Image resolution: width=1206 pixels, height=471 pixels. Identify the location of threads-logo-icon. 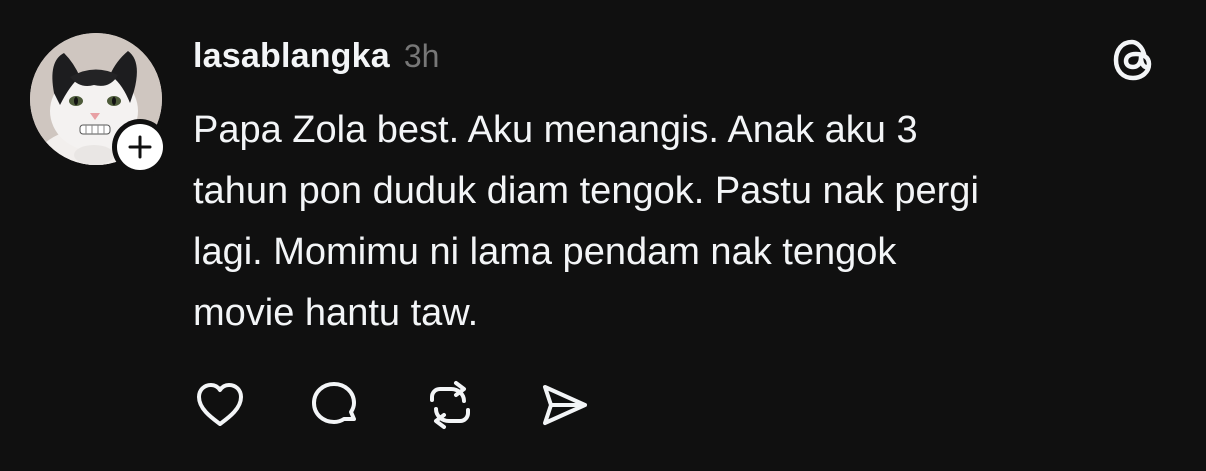
(1134, 60).